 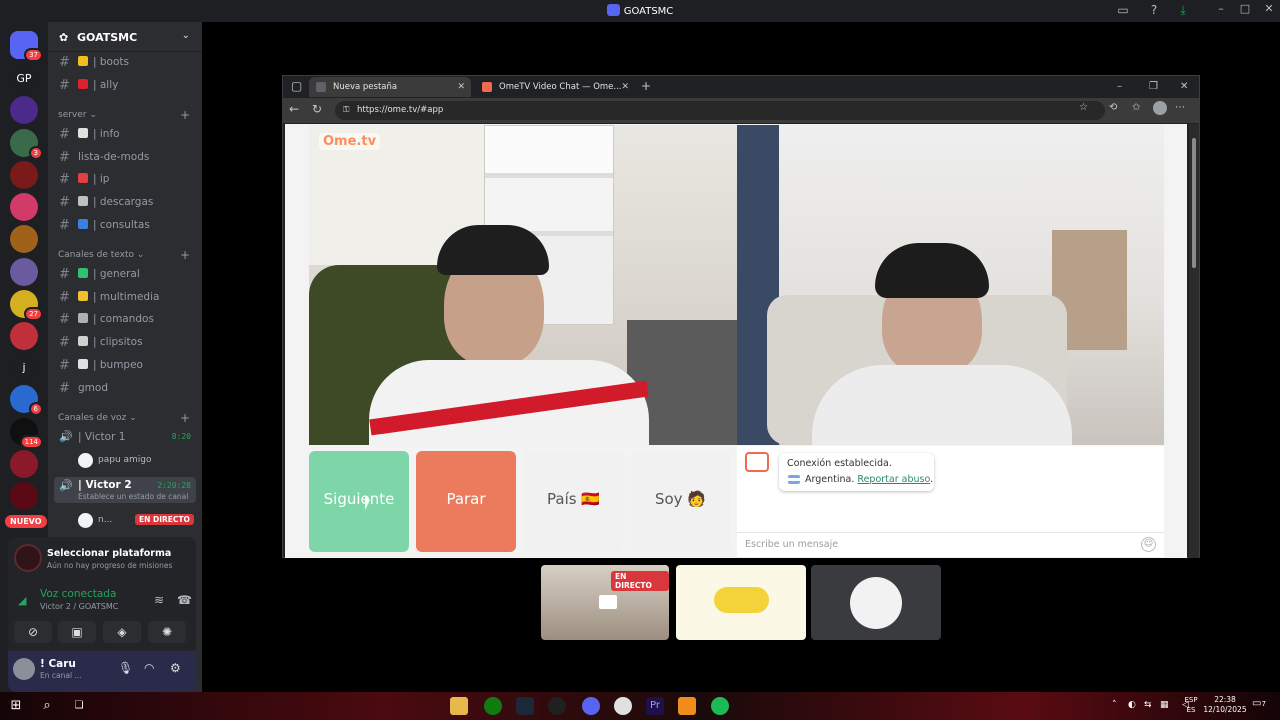 What do you see at coordinates (33, 632) in the screenshot?
I see `camera-off-icon: ⊘` at bounding box center [33, 632].